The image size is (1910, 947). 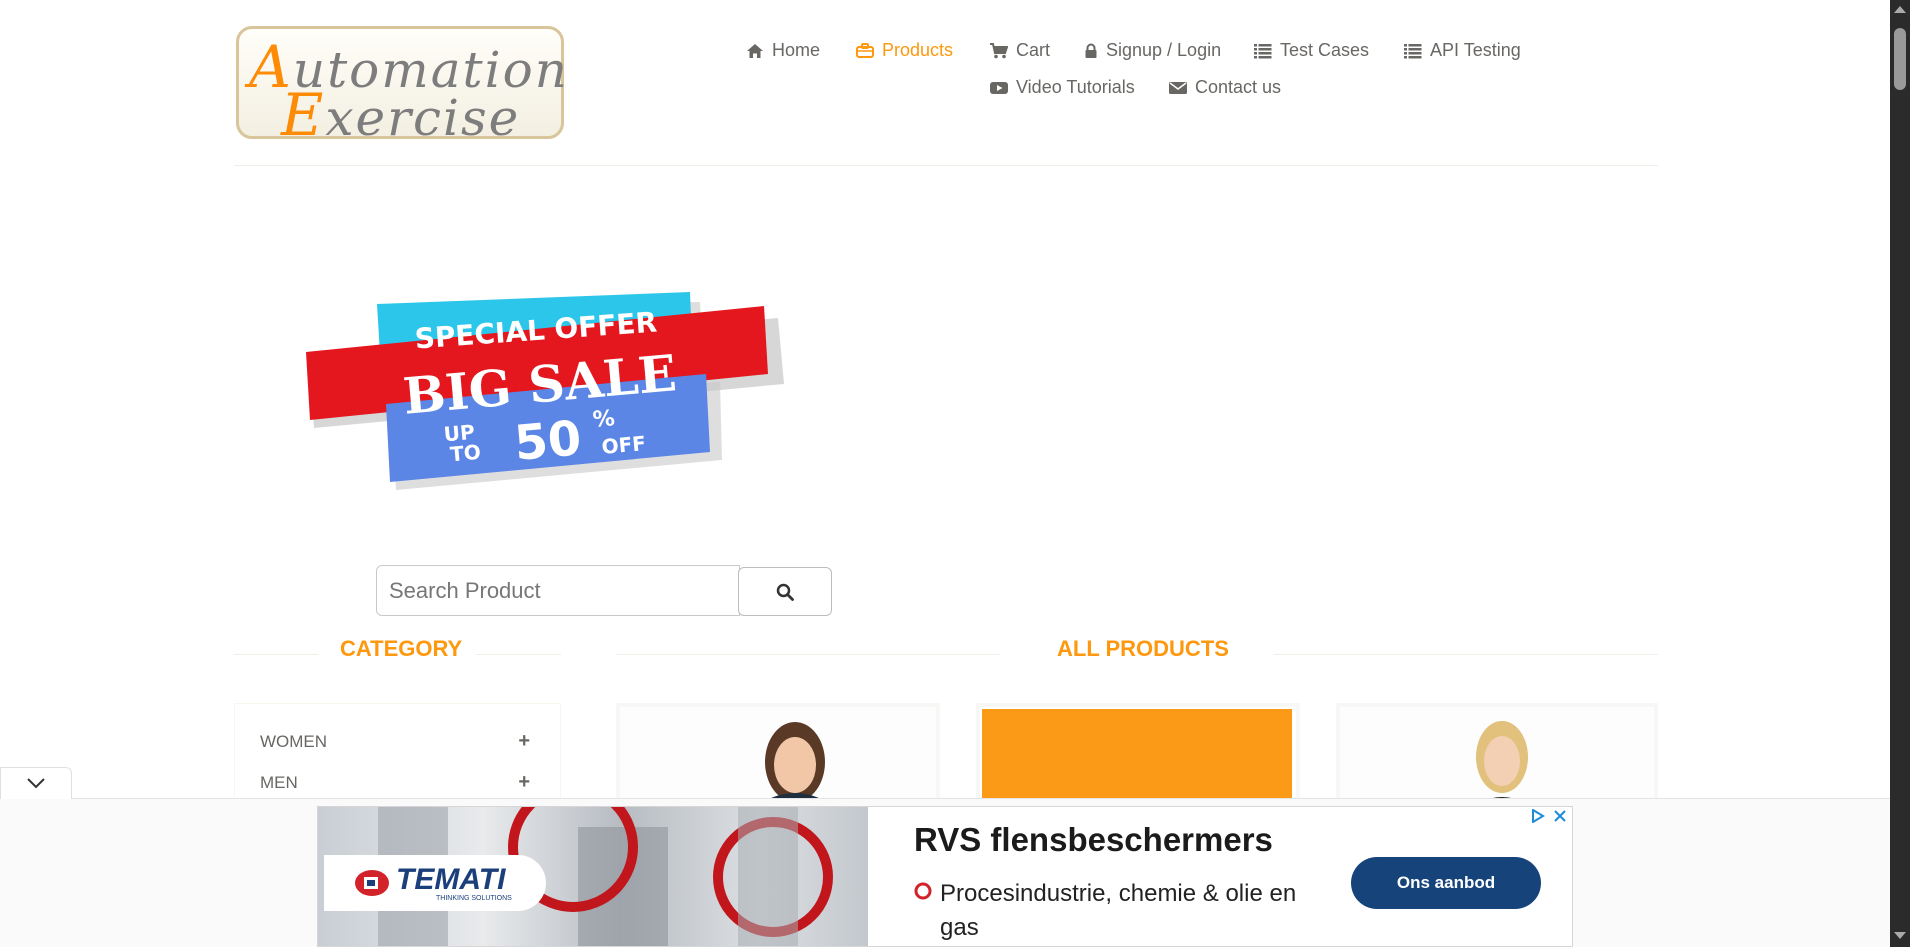 What do you see at coordinates (1538, 816) in the screenshot?
I see `adchoices-icon` at bounding box center [1538, 816].